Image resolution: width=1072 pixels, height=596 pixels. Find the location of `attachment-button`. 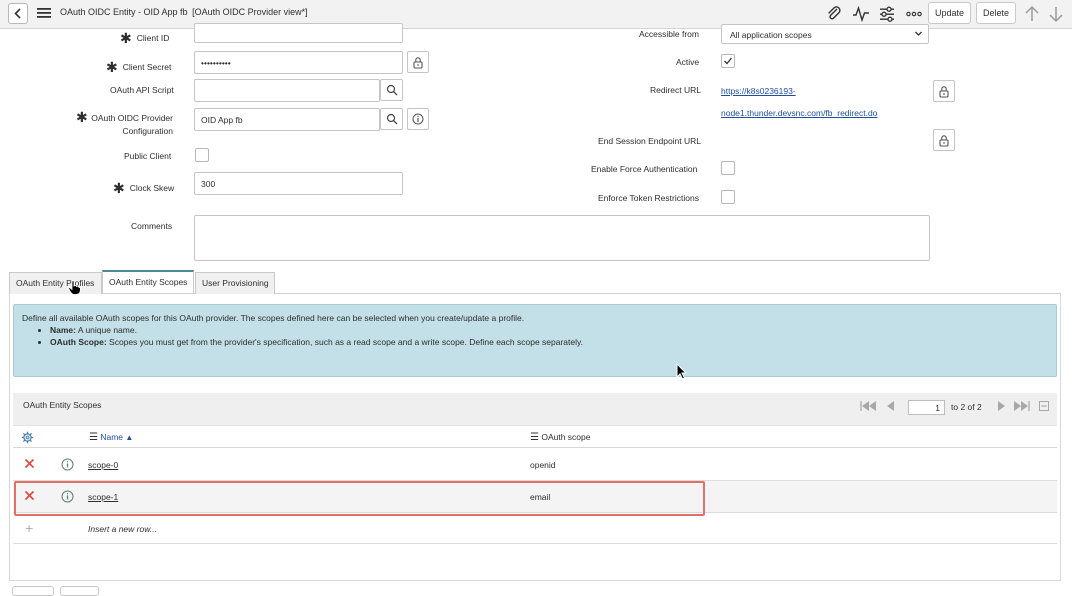

attachment-button is located at coordinates (834, 14).